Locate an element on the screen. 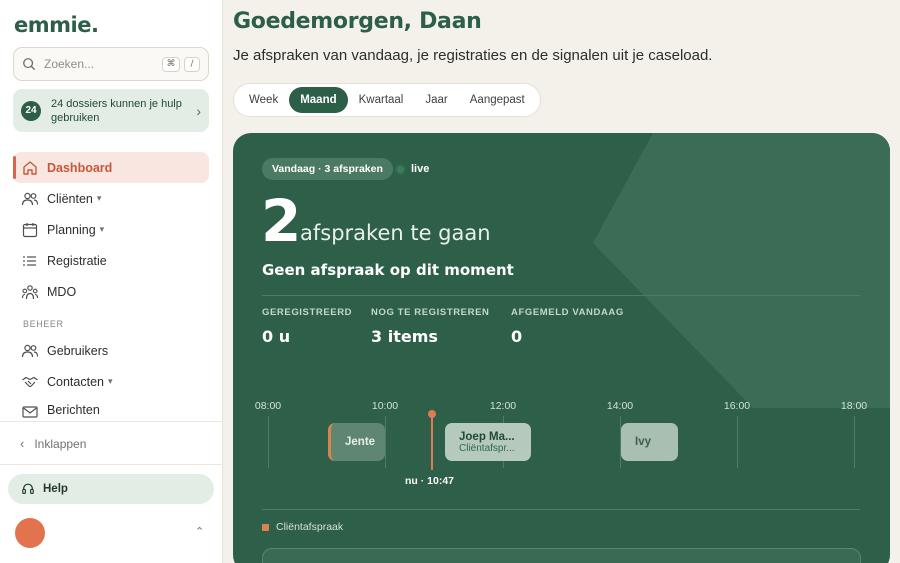  appointment-detail-panel is located at coordinates (561, 555).